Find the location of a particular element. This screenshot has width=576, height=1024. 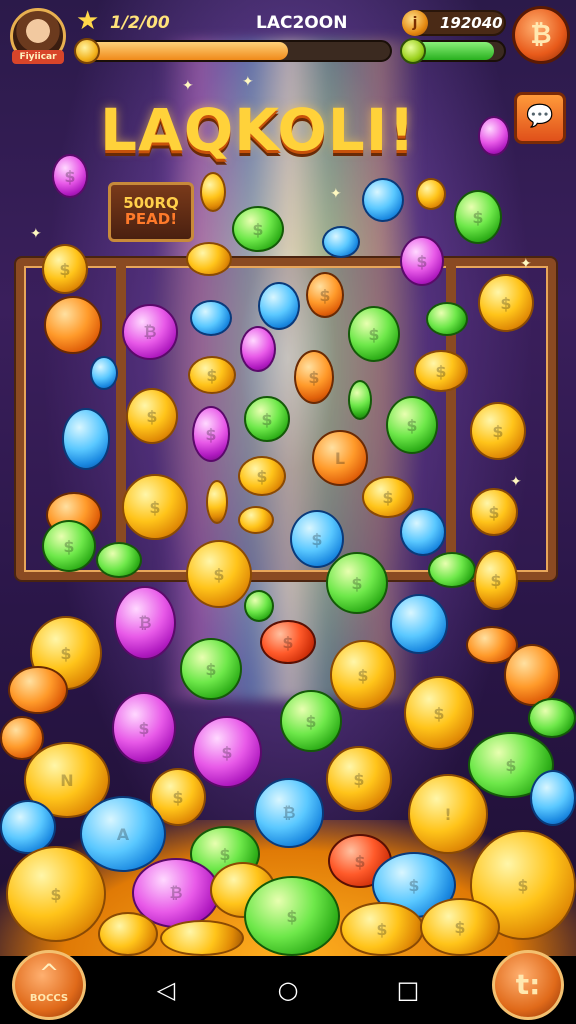

player-name-tag: Fiyiicar is located at coordinates (38, 57).